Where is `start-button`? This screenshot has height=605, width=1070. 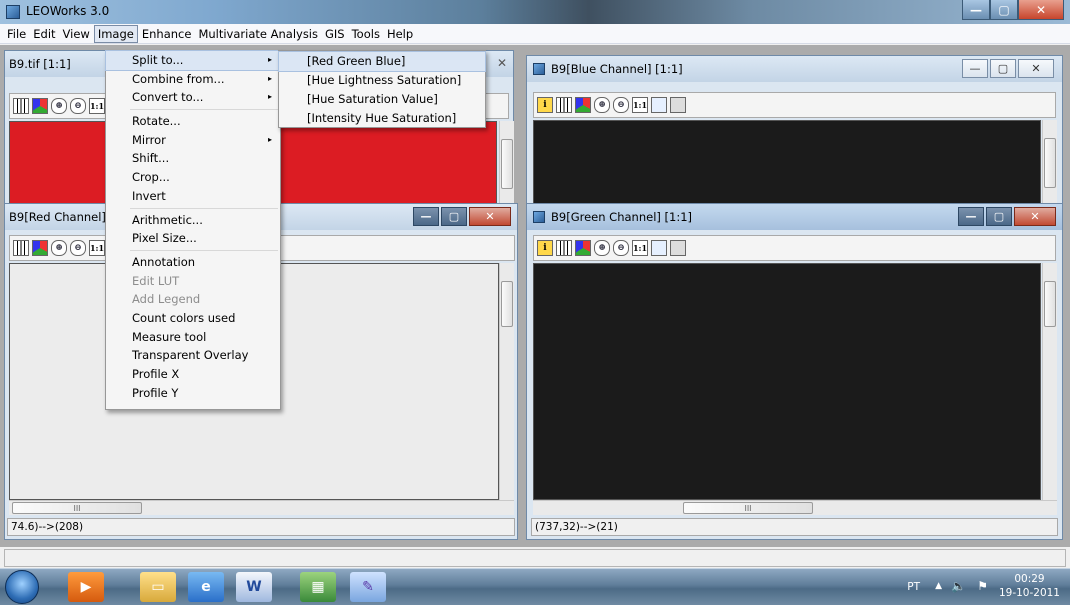
start-button is located at coordinates (22, 587).